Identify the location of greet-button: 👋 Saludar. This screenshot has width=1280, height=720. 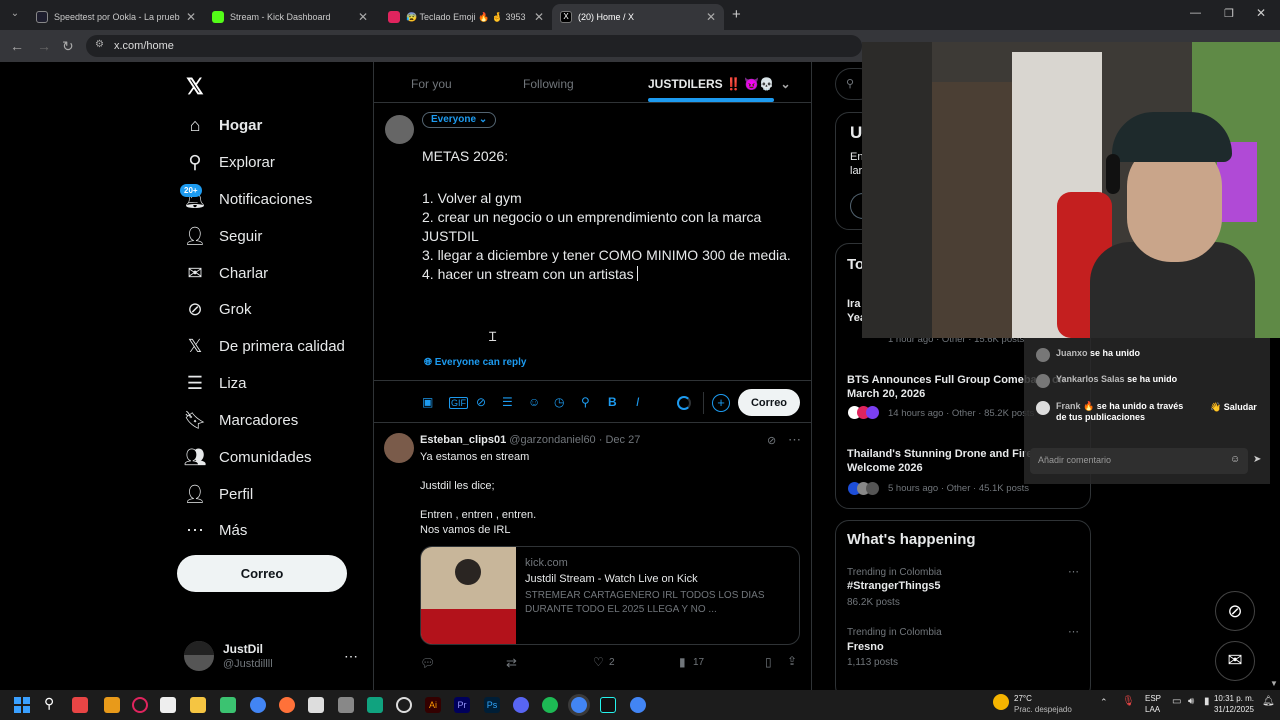
(1233, 407).